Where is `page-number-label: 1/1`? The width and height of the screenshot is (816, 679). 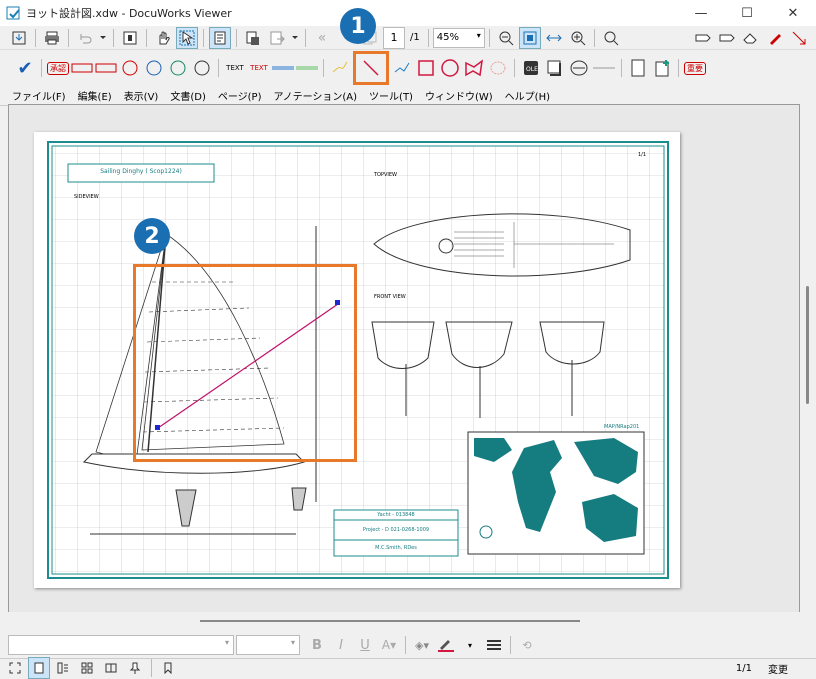 page-number-label: 1/1 is located at coordinates (642, 155).